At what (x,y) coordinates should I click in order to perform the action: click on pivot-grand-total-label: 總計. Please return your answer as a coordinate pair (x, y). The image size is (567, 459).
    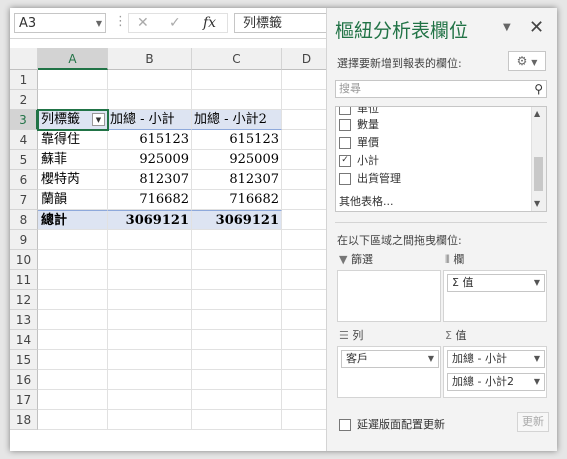
    Looking at the image, I should click on (73, 220).